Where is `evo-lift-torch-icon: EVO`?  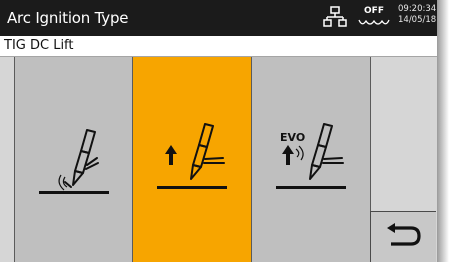 evo-lift-torch-icon: EVO is located at coordinates (311, 156).